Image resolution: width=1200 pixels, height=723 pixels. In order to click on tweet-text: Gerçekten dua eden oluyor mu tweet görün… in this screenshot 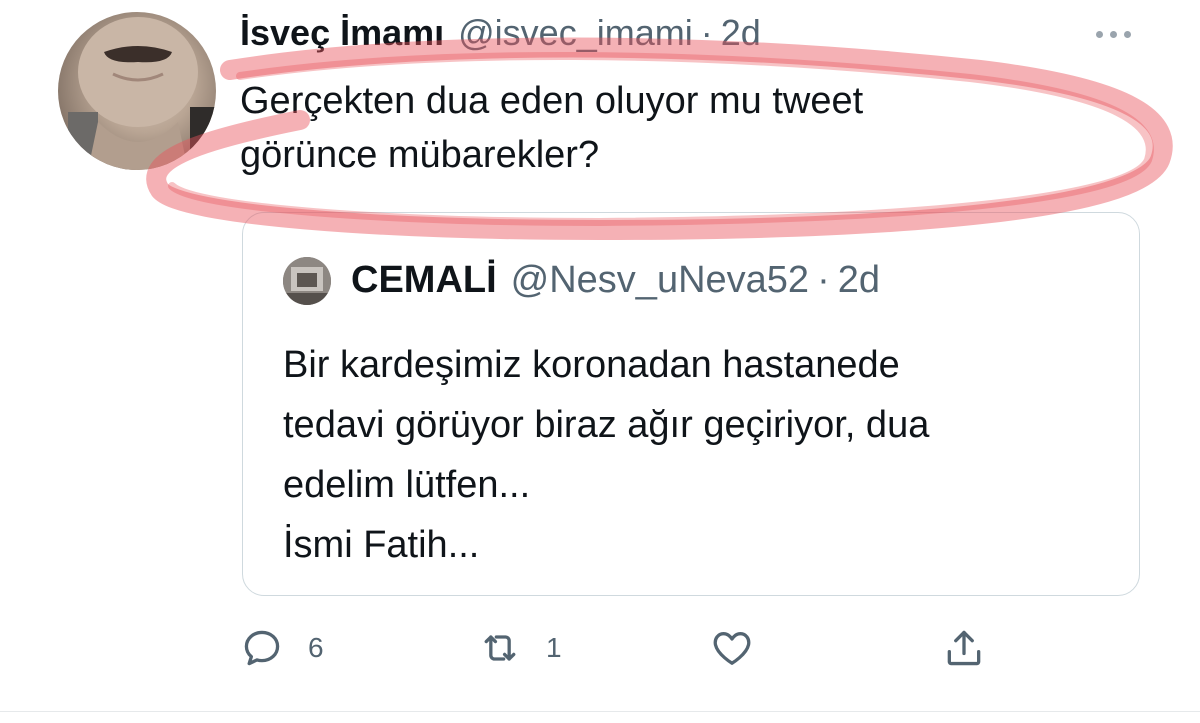, I will do `click(552, 128)`.